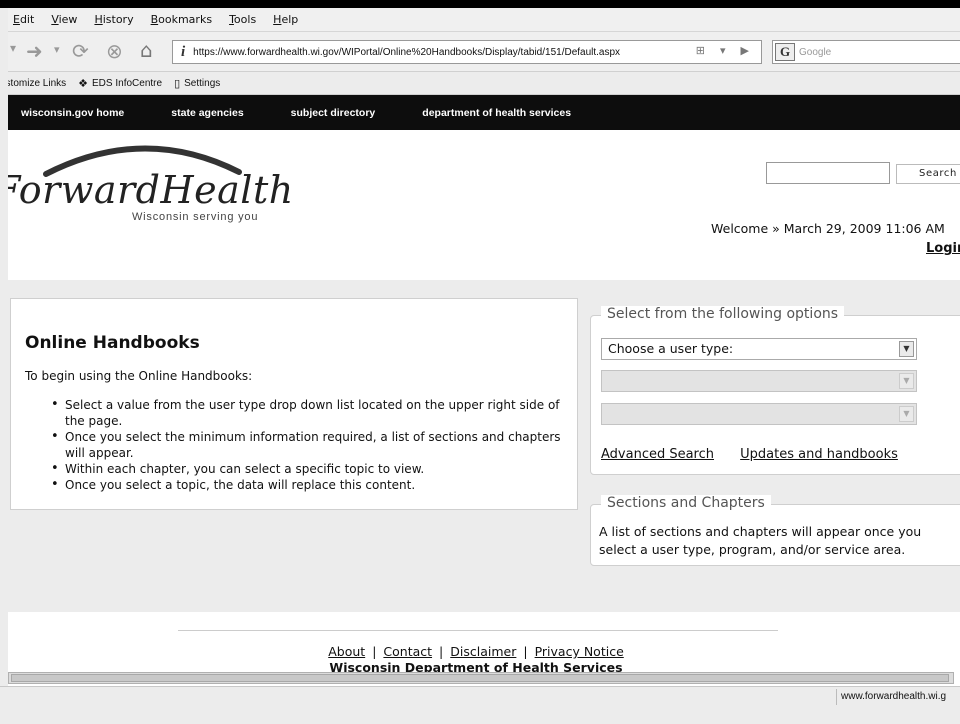 This screenshot has width=960, height=724. Describe the element at coordinates (819, 454) in the screenshot. I see `updates-handbooks-link: Updates and handbooks` at that location.